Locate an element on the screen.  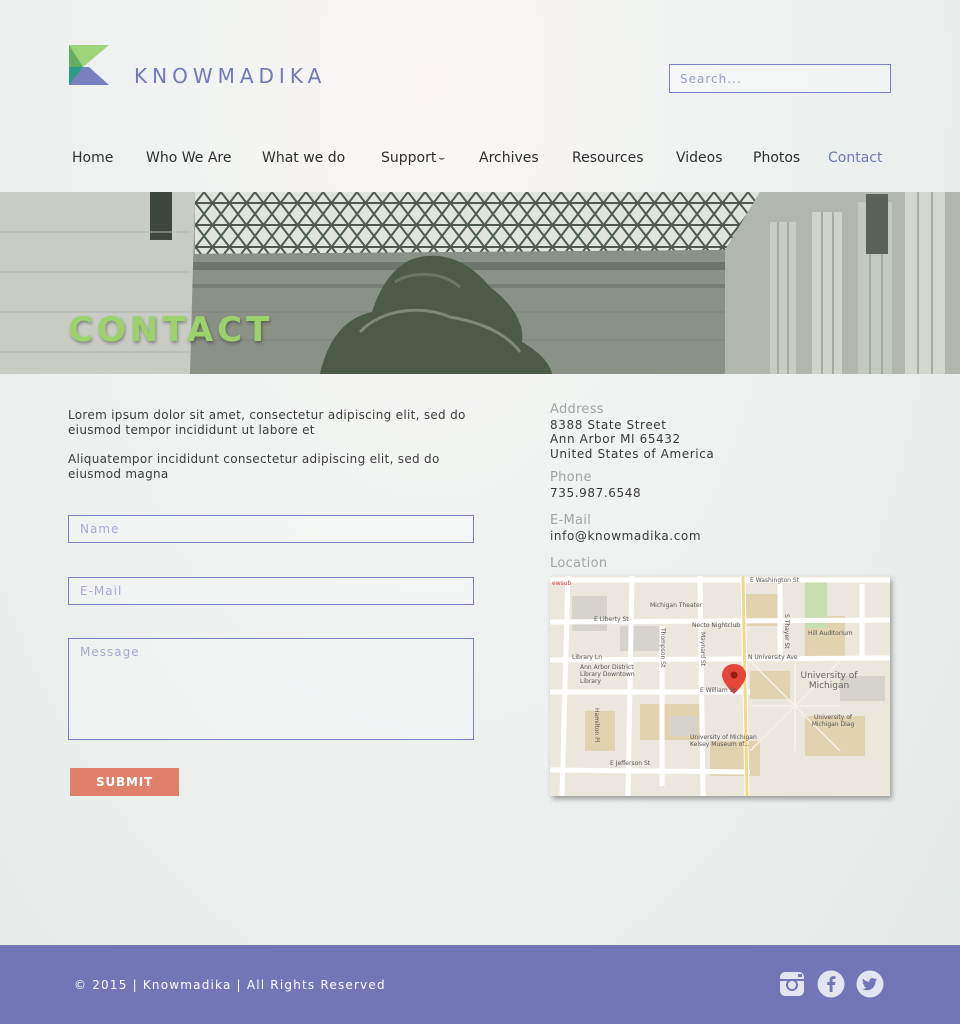
location-block: Location is located at coordinates (579, 564).